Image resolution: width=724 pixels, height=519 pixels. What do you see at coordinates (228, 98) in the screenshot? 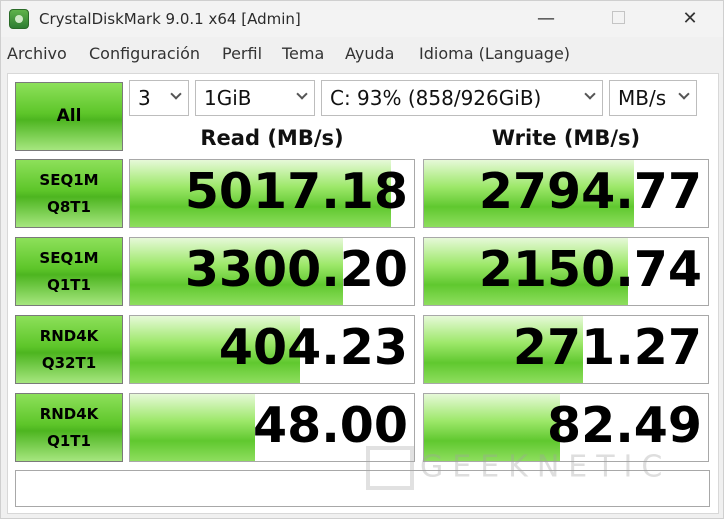
I see `test-size-value: 1GiB` at bounding box center [228, 98].